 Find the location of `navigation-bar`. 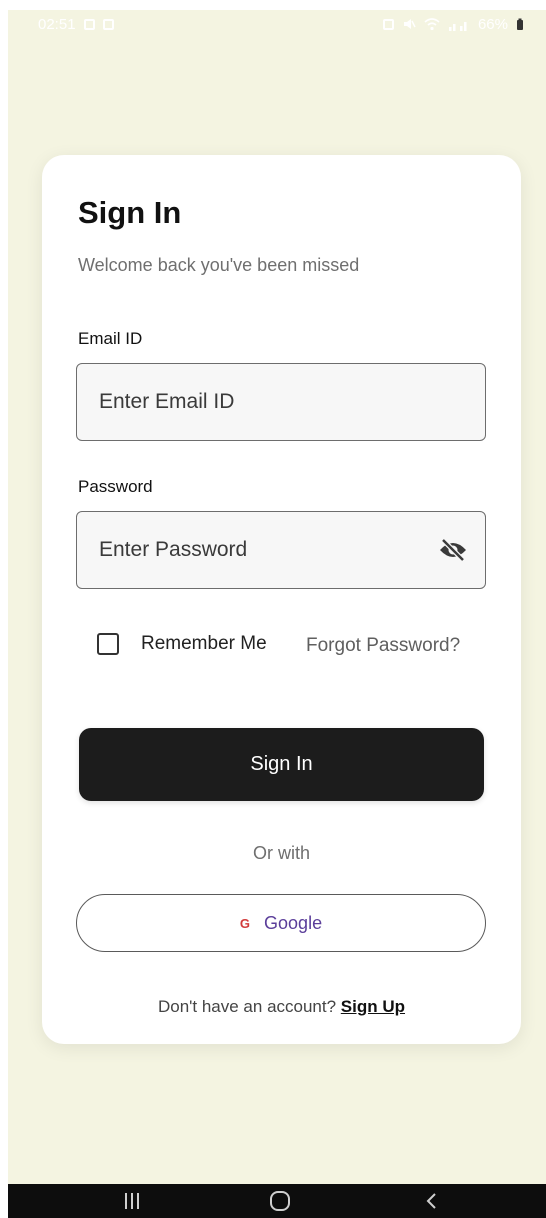

navigation-bar is located at coordinates (277, 1201).